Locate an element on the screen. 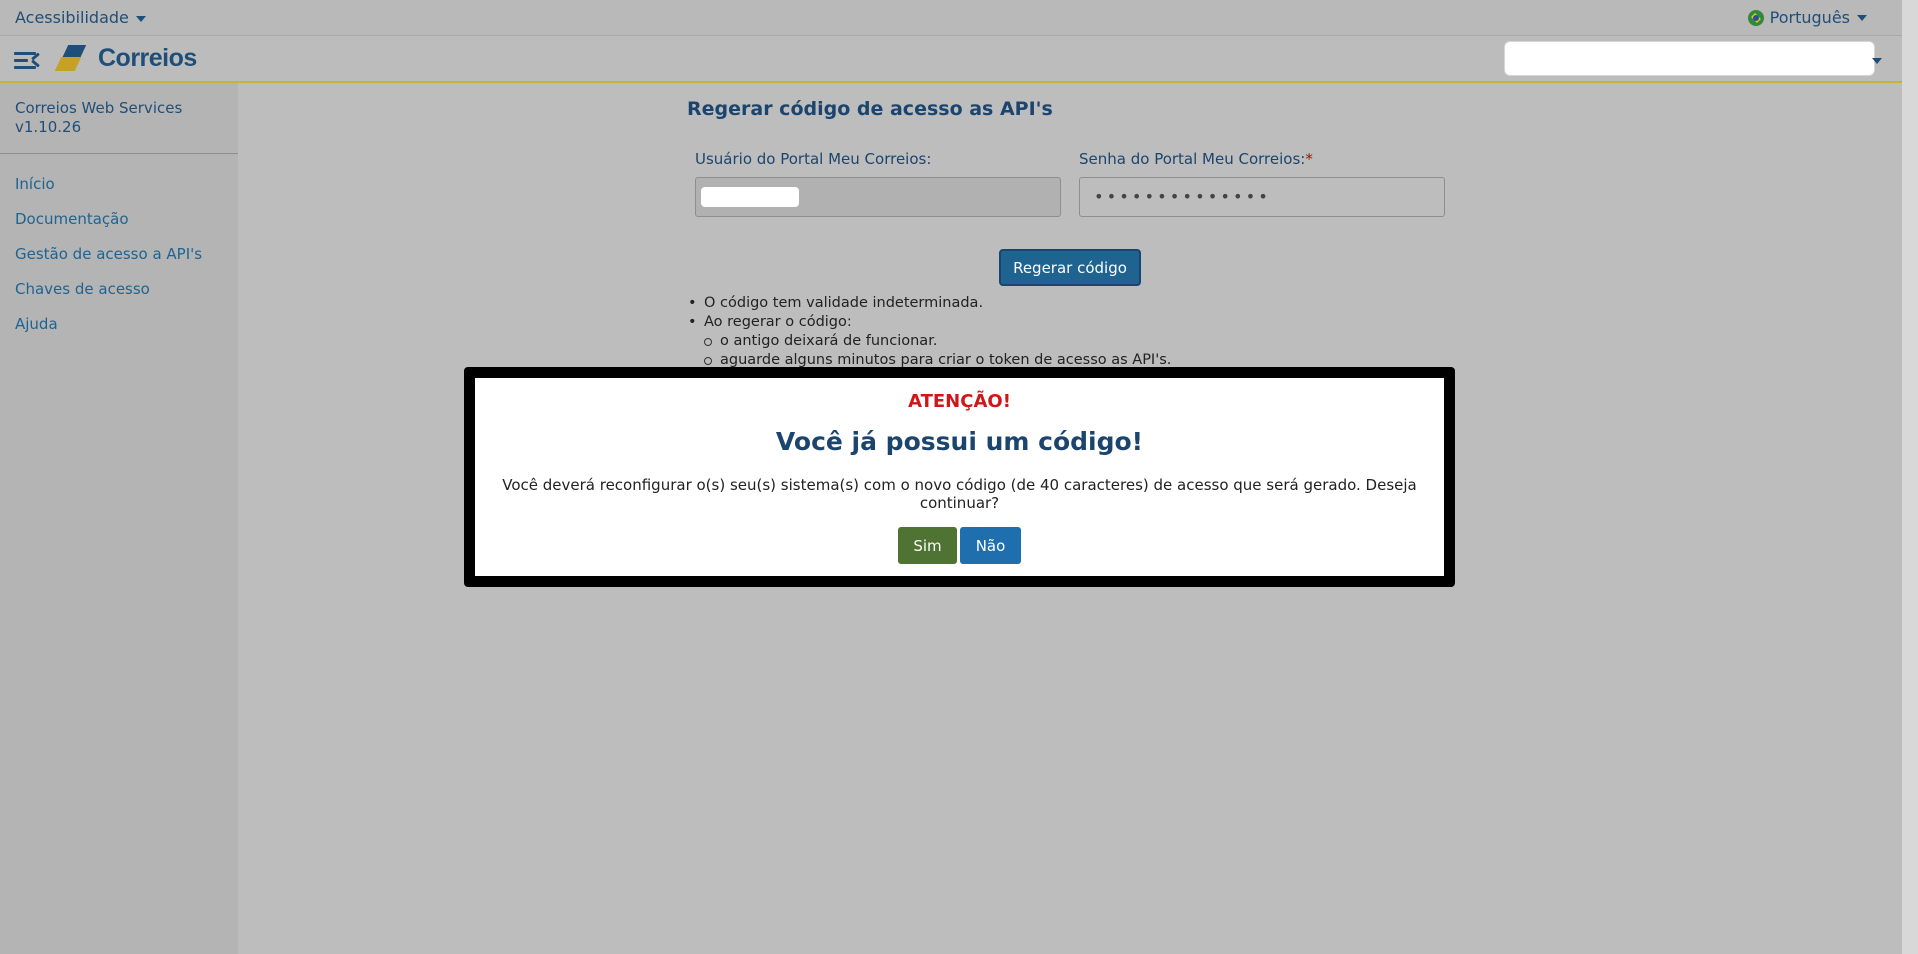  app-name: Correios Web Services v1.10.26 is located at coordinates (98, 118).